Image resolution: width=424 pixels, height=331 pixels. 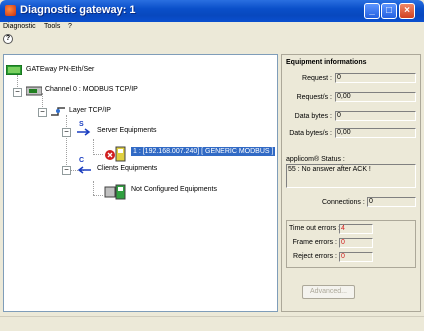 What do you see at coordinates (8, 39) in the screenshot?
I see `help-icon: ?` at bounding box center [8, 39].